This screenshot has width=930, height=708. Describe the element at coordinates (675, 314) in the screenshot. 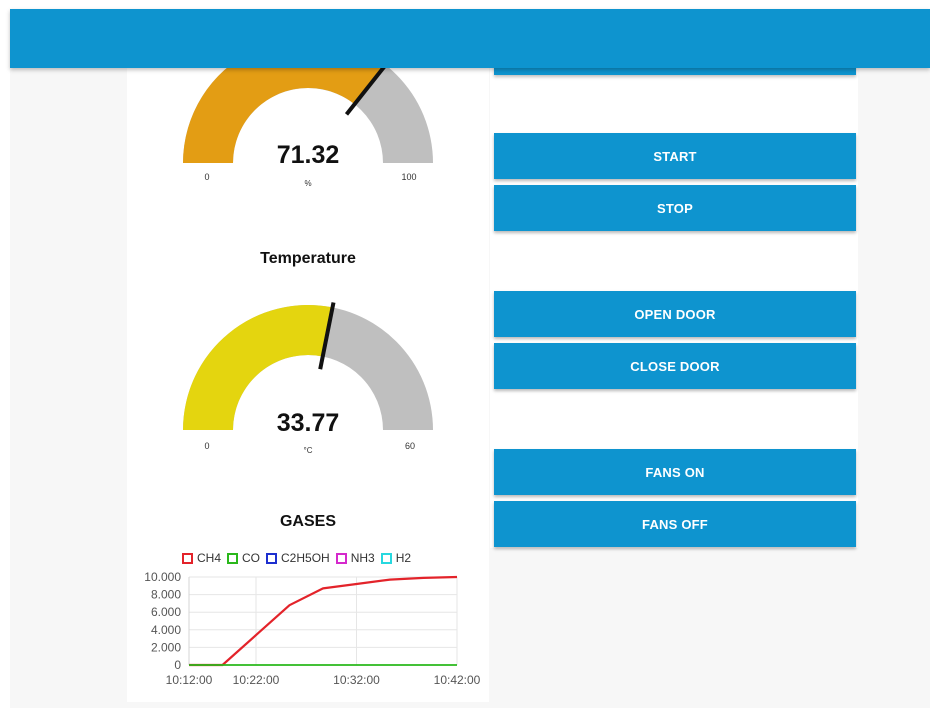

I see `open-door-button: OPEN DOOR` at that location.